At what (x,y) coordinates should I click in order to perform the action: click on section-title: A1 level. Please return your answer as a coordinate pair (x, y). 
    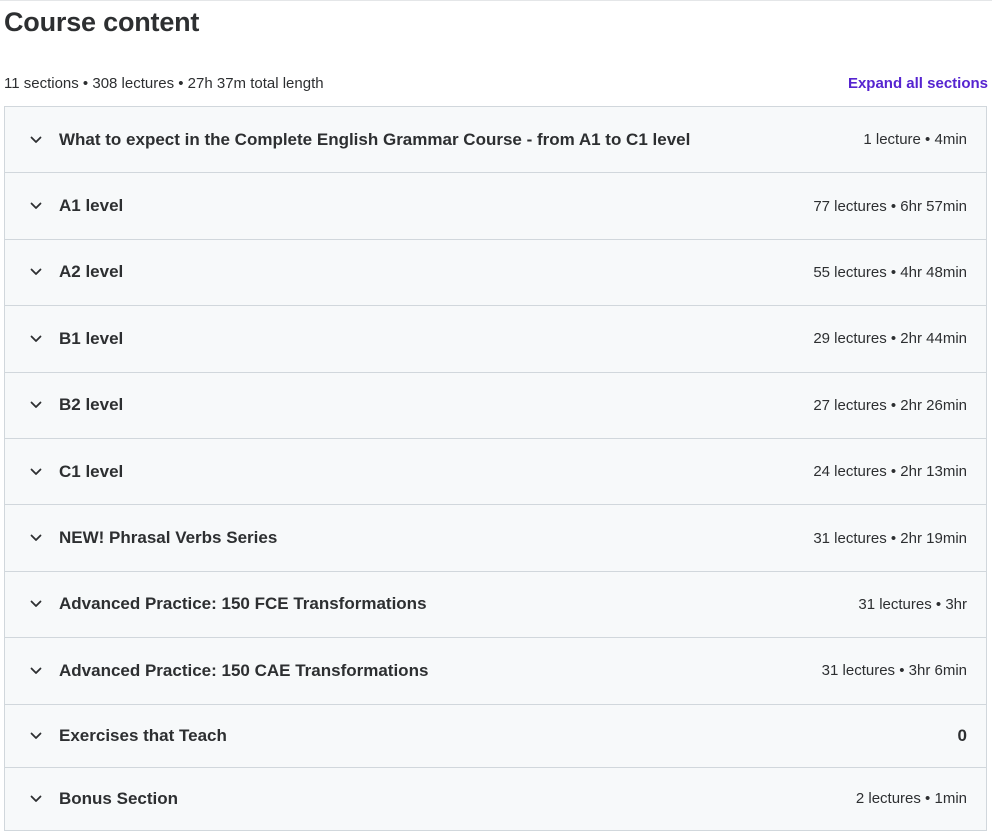
    Looking at the image, I should click on (91, 206).